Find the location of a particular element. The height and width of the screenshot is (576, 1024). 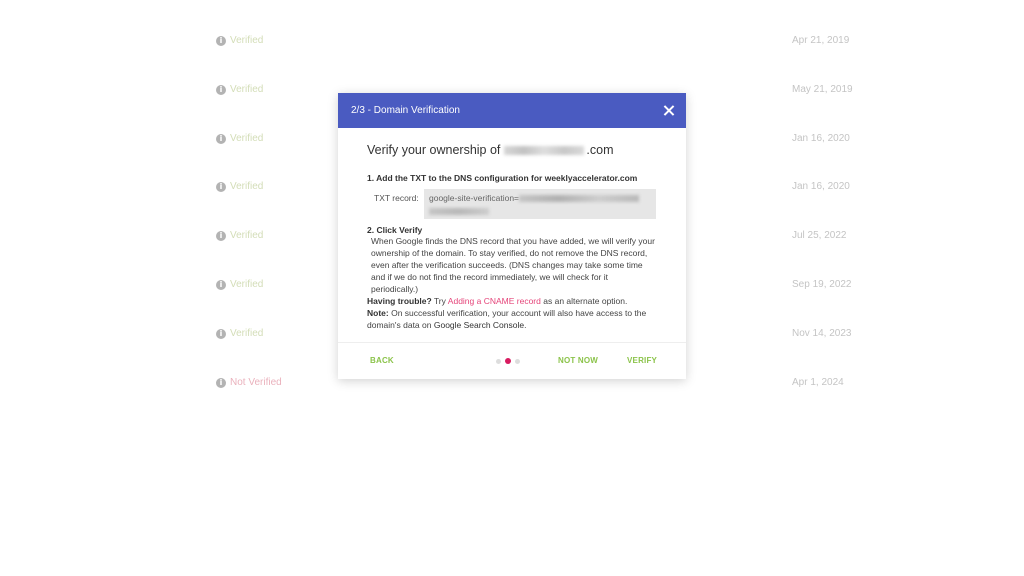

heading-suffix: .com is located at coordinates (600, 150).